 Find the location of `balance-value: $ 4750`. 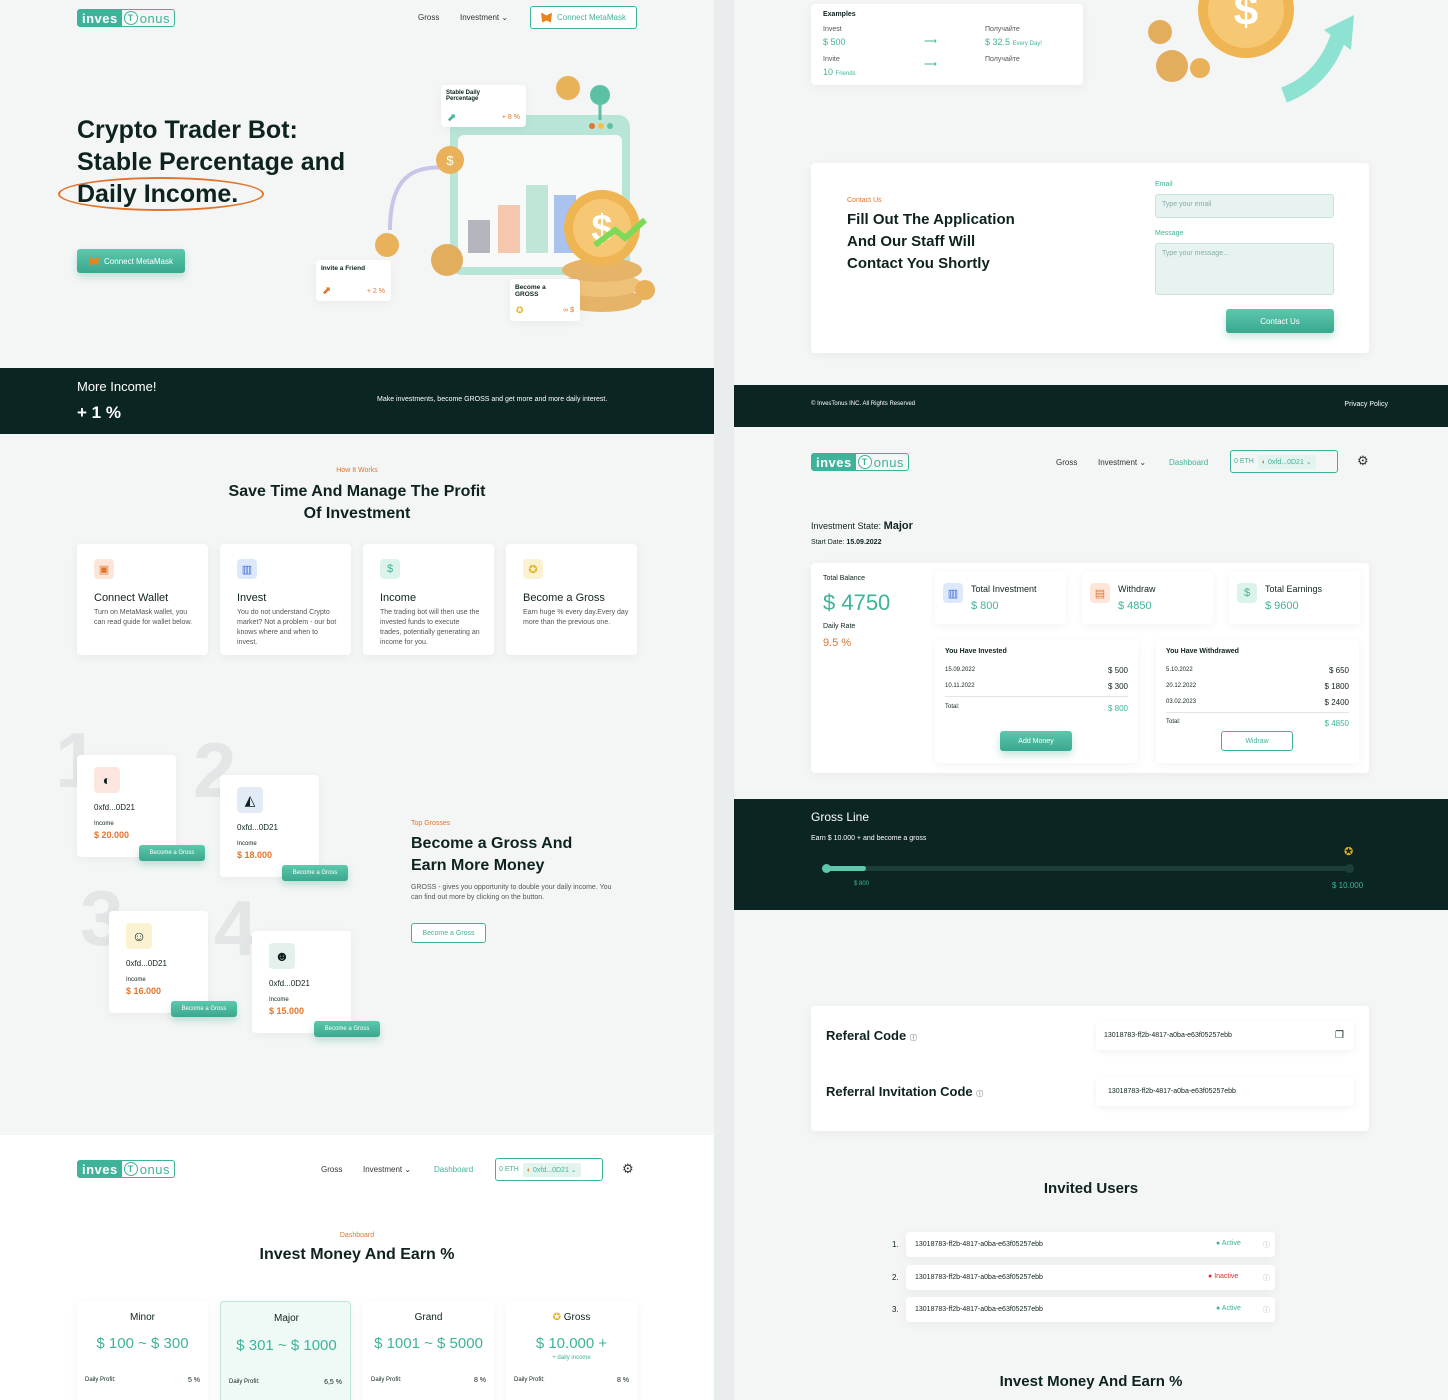

balance-value: $ 4750 is located at coordinates (857, 602).